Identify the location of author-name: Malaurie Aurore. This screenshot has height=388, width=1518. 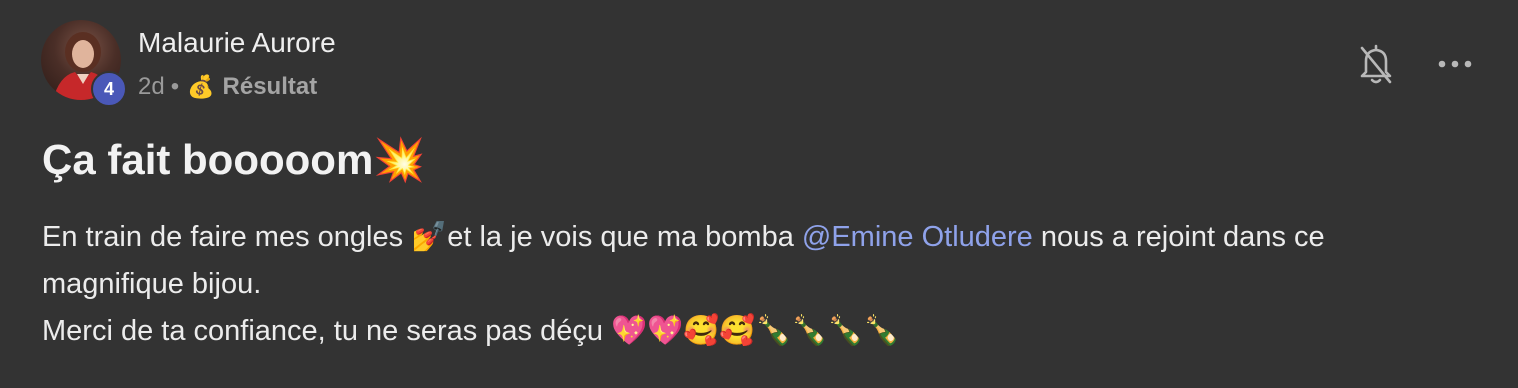
(237, 43).